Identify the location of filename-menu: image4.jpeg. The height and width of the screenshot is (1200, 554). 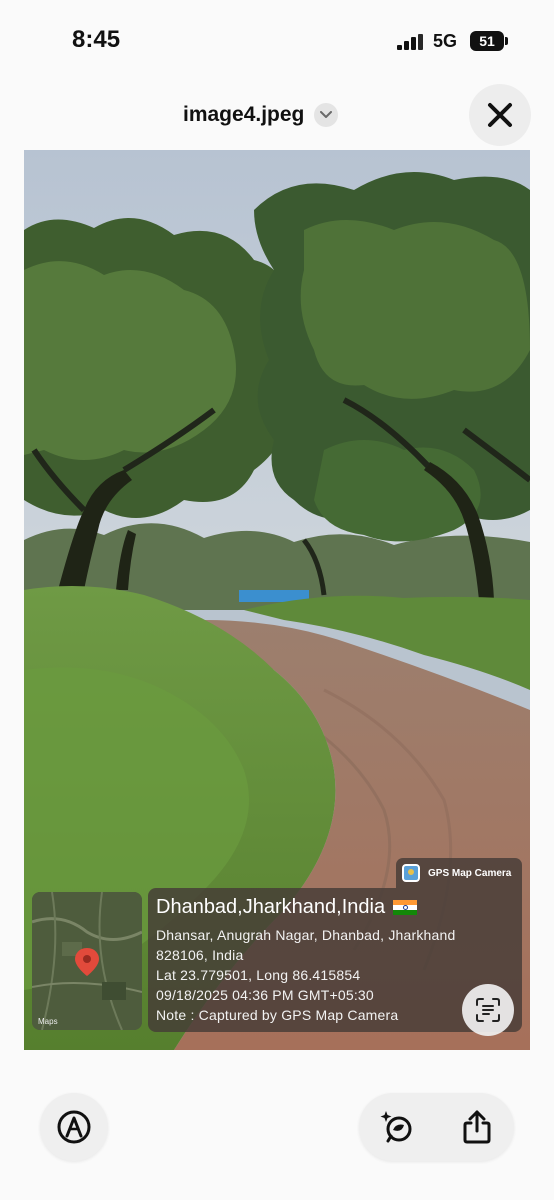
(261, 115).